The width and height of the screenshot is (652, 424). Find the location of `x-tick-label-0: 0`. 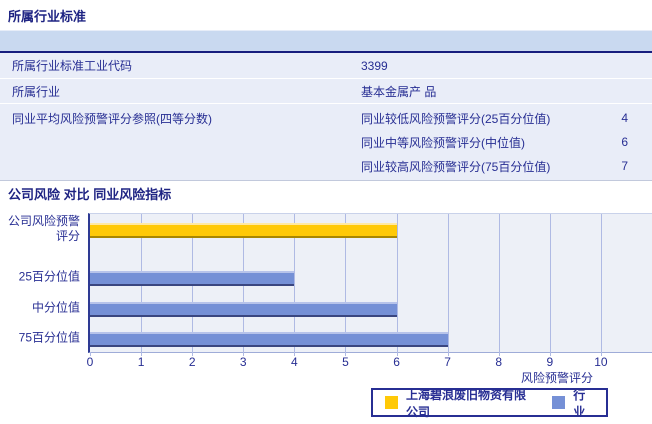

x-tick-label-0: 0 is located at coordinates (90, 362).